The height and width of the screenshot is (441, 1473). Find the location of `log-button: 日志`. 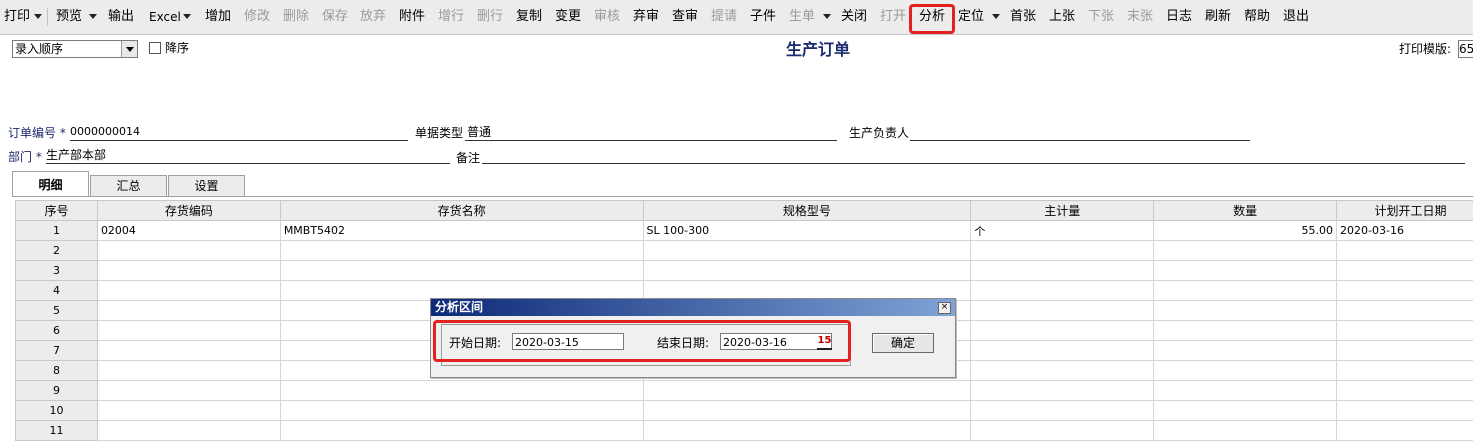

log-button: 日志 is located at coordinates (1179, 17).